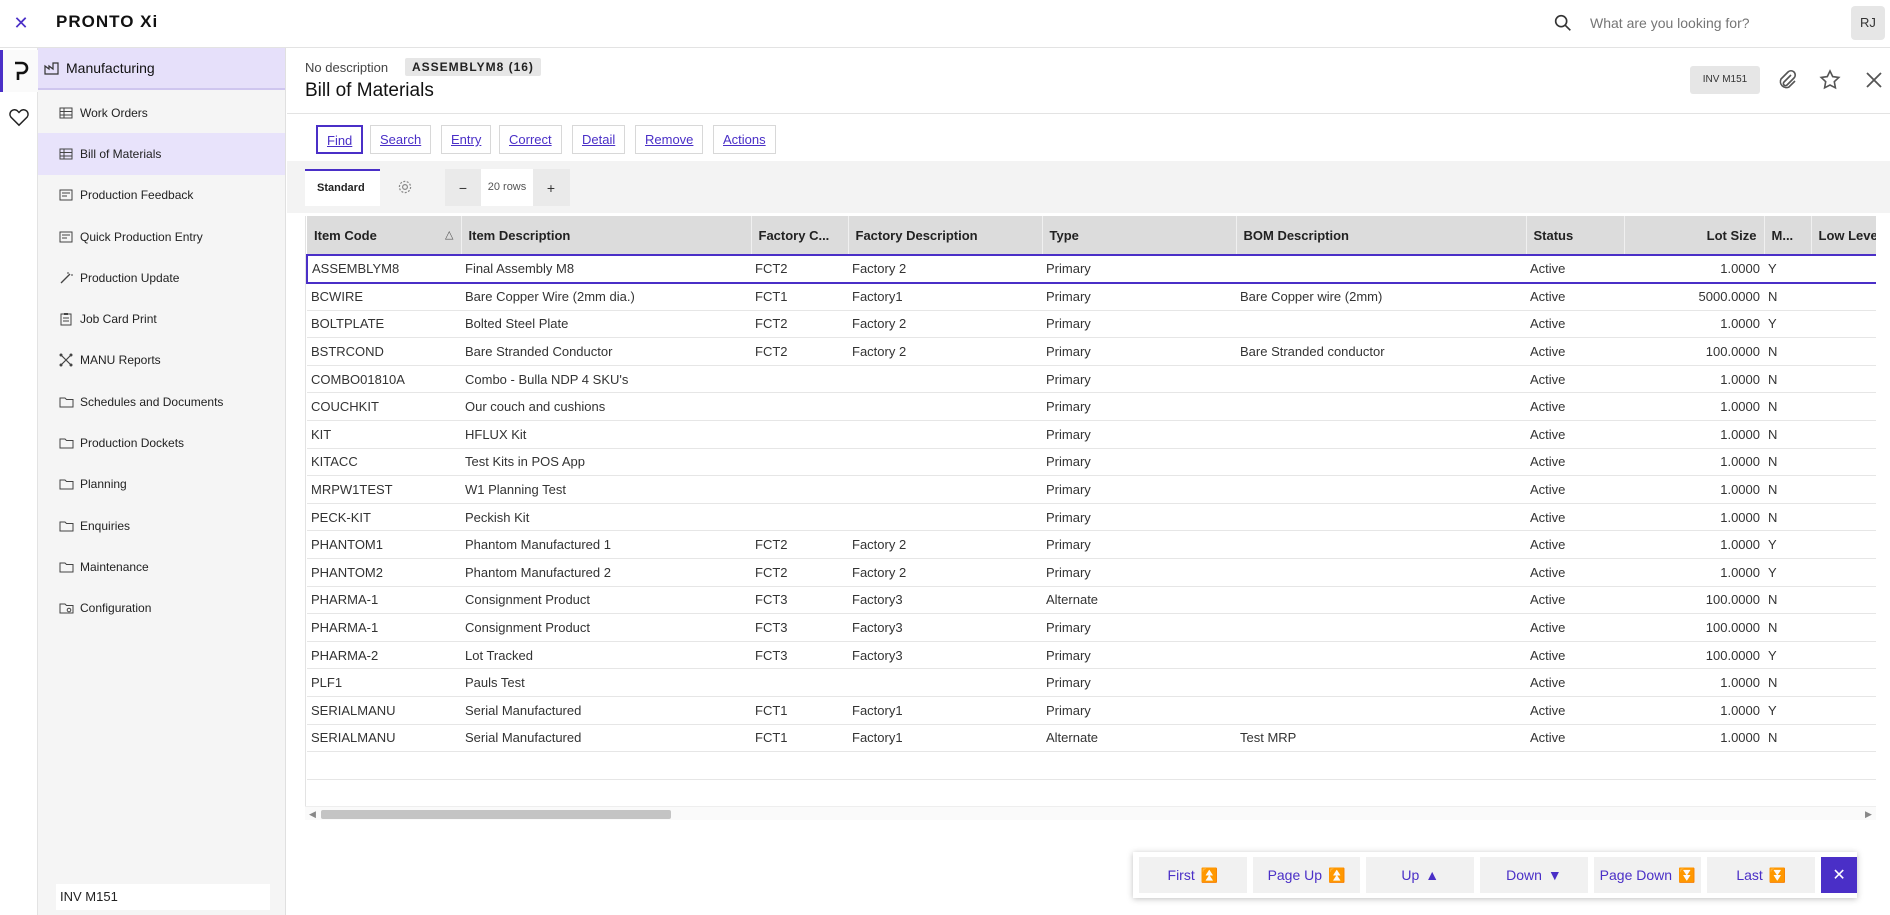 The height and width of the screenshot is (915, 1890). I want to click on sidebar-item-enquiries: Enquiries, so click(161, 525).